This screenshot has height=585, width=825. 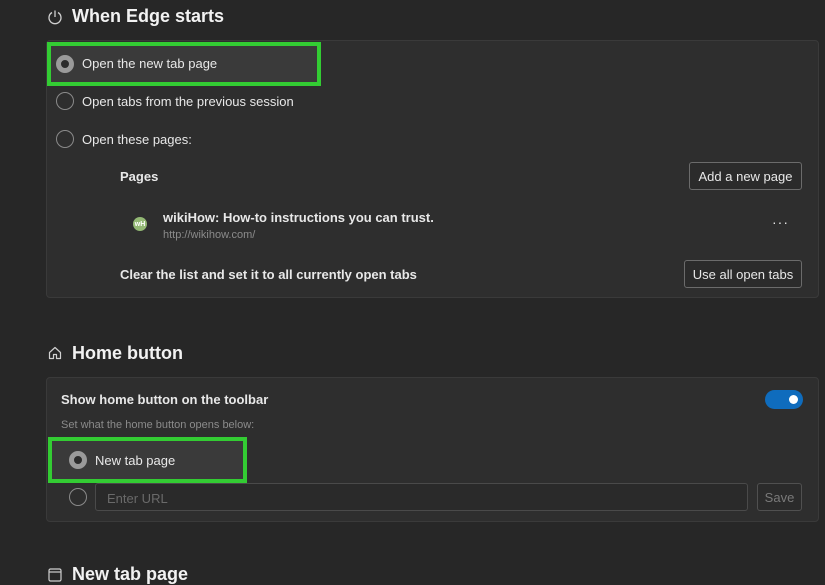 What do you see at coordinates (793, 399) in the screenshot?
I see `toggle-knob` at bounding box center [793, 399].